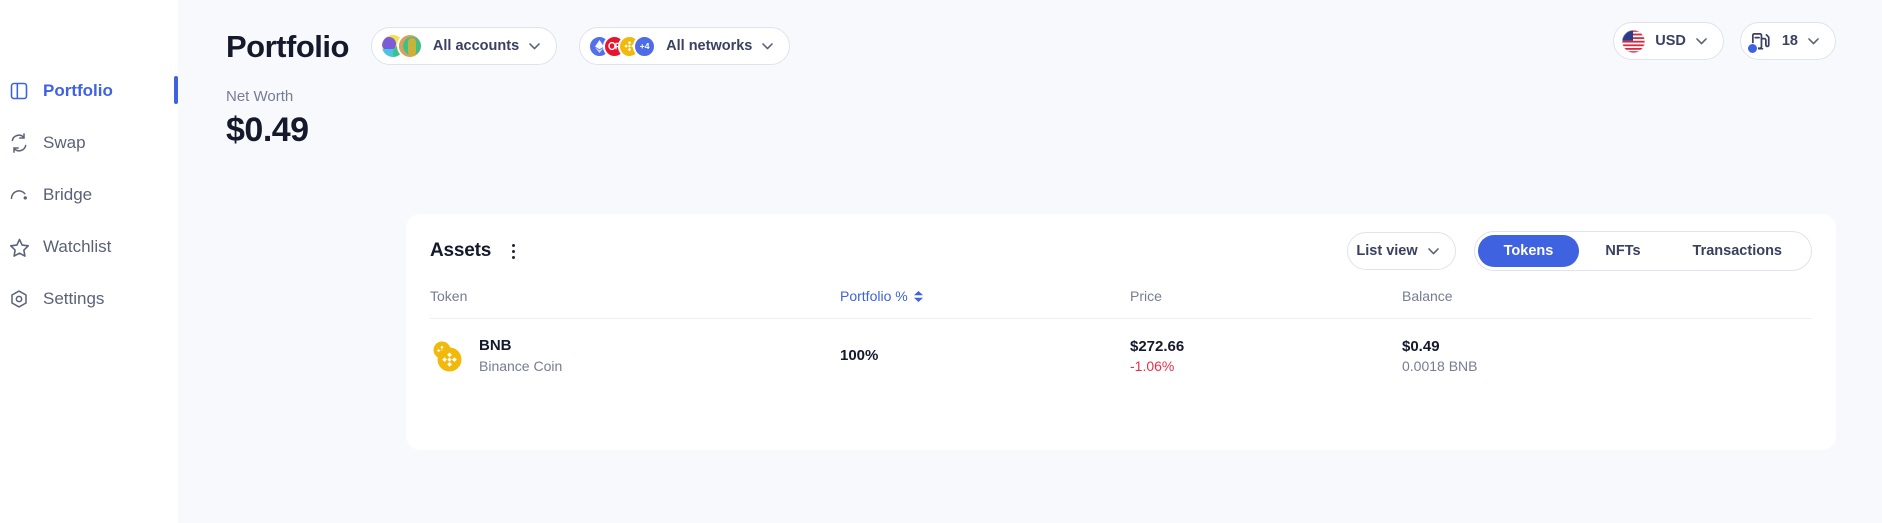 The width and height of the screenshot is (1882, 523). What do you see at coordinates (461, 250) in the screenshot?
I see `assets-title: Assets` at bounding box center [461, 250].